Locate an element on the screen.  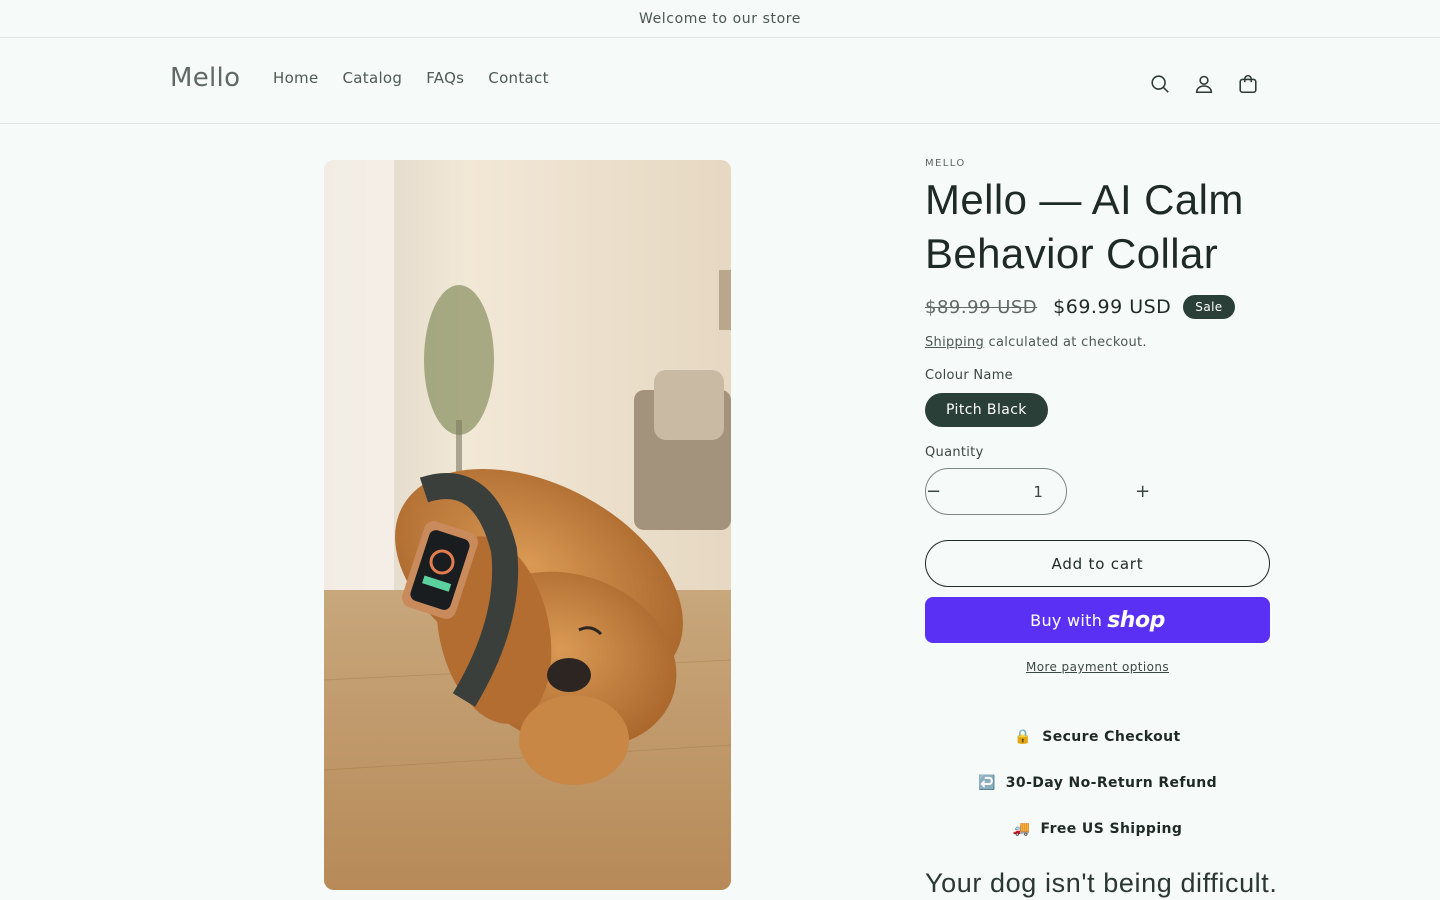
colour-option-pitch-black: Pitch Black is located at coordinates (986, 410).